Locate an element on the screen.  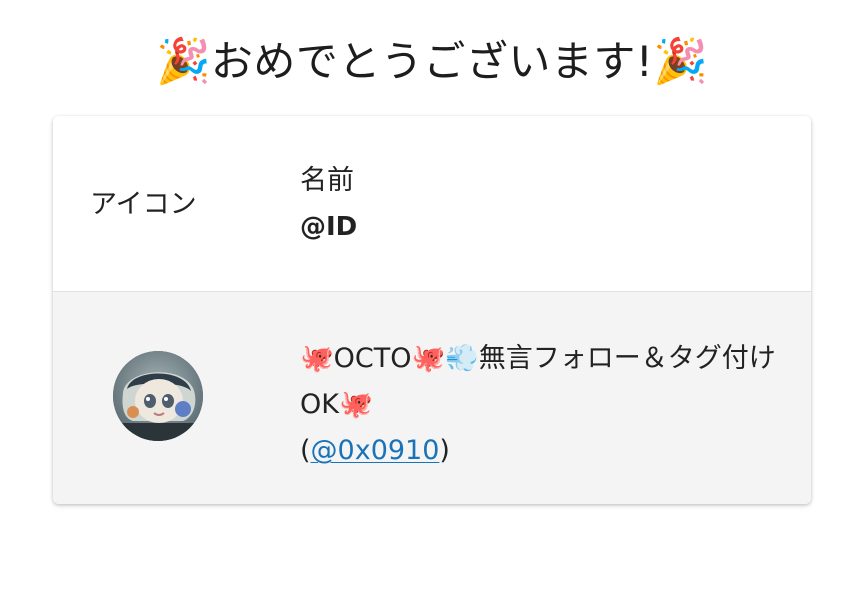
handle-prefix: ( is located at coordinates (305, 450).